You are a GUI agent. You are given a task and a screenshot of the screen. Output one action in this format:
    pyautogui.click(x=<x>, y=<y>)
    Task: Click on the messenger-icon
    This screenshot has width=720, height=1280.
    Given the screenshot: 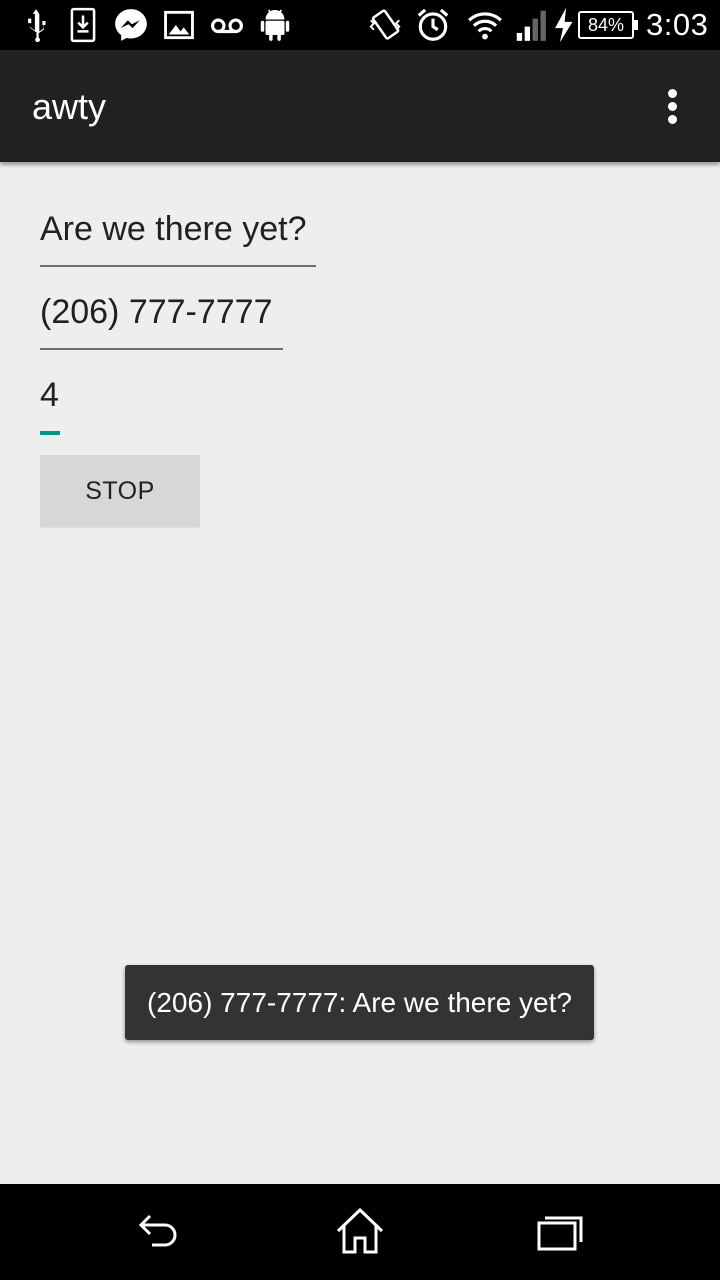 What is the action you would take?
    pyautogui.click(x=131, y=25)
    